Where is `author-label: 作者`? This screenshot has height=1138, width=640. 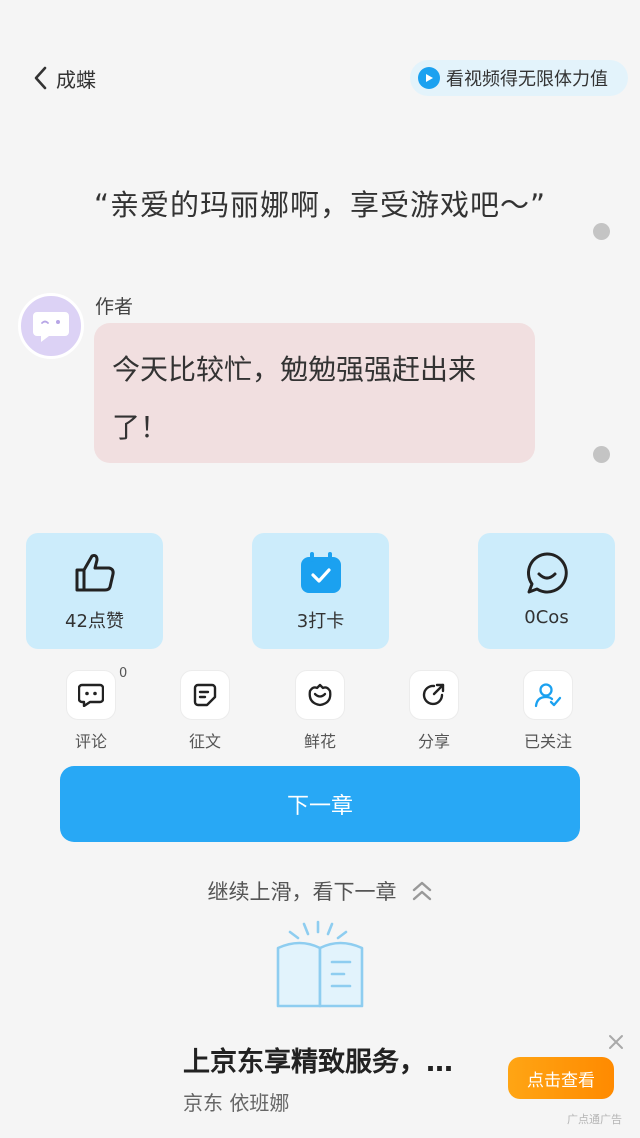
author-label: 作者 is located at coordinates (114, 307).